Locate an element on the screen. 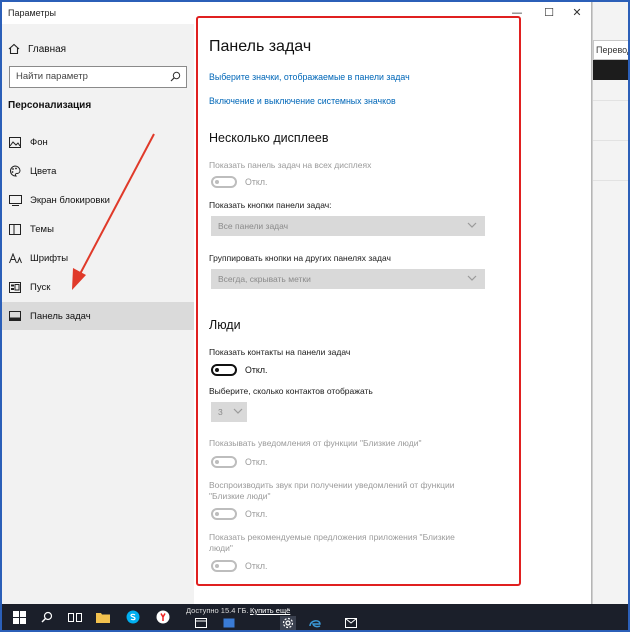 This screenshot has height=632, width=630. buy-more-link: Купить ещё is located at coordinates (270, 610).